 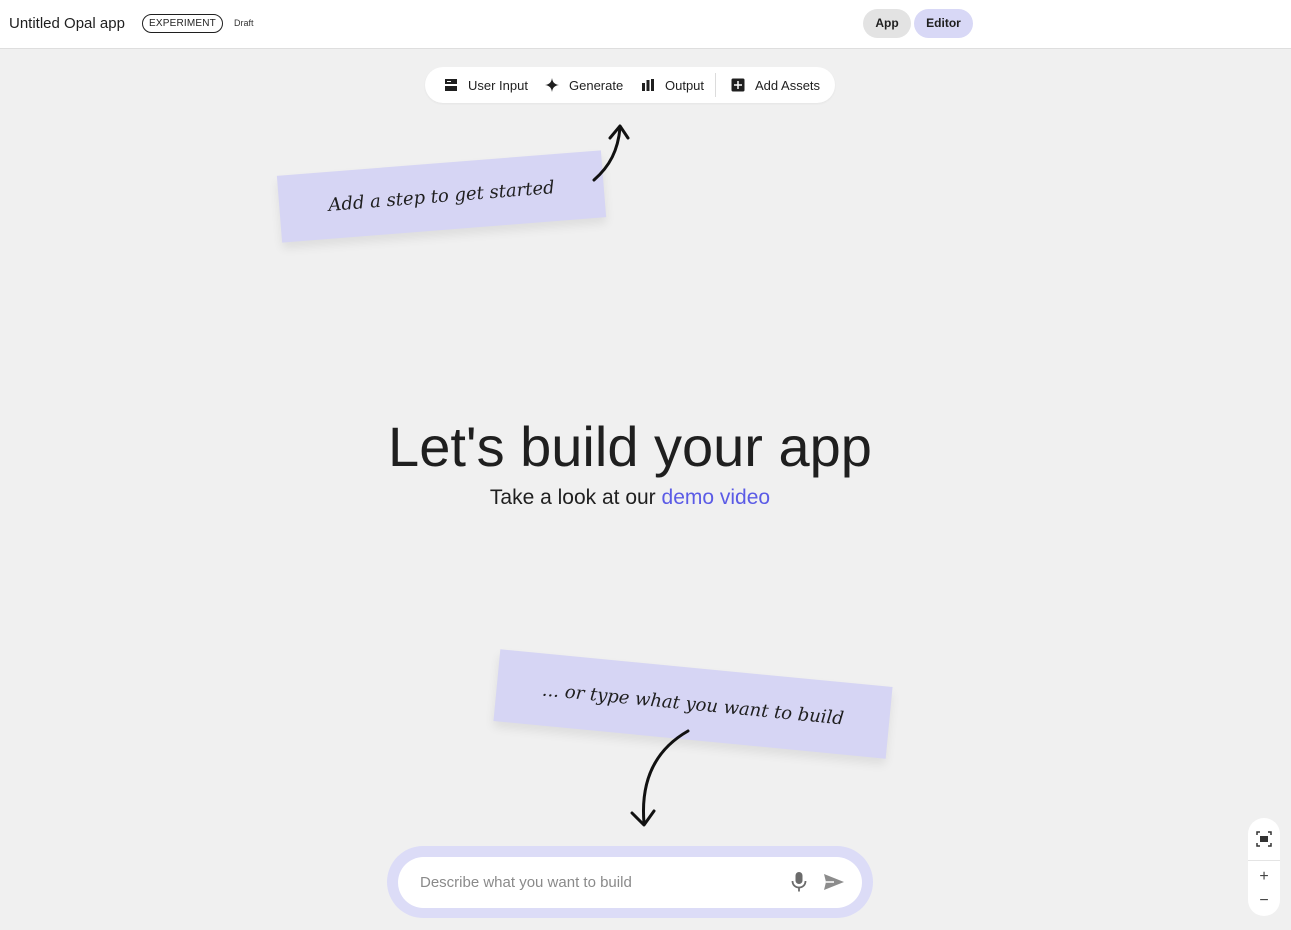 What do you see at coordinates (244, 23) in the screenshot?
I see `draft-status: Draft` at bounding box center [244, 23].